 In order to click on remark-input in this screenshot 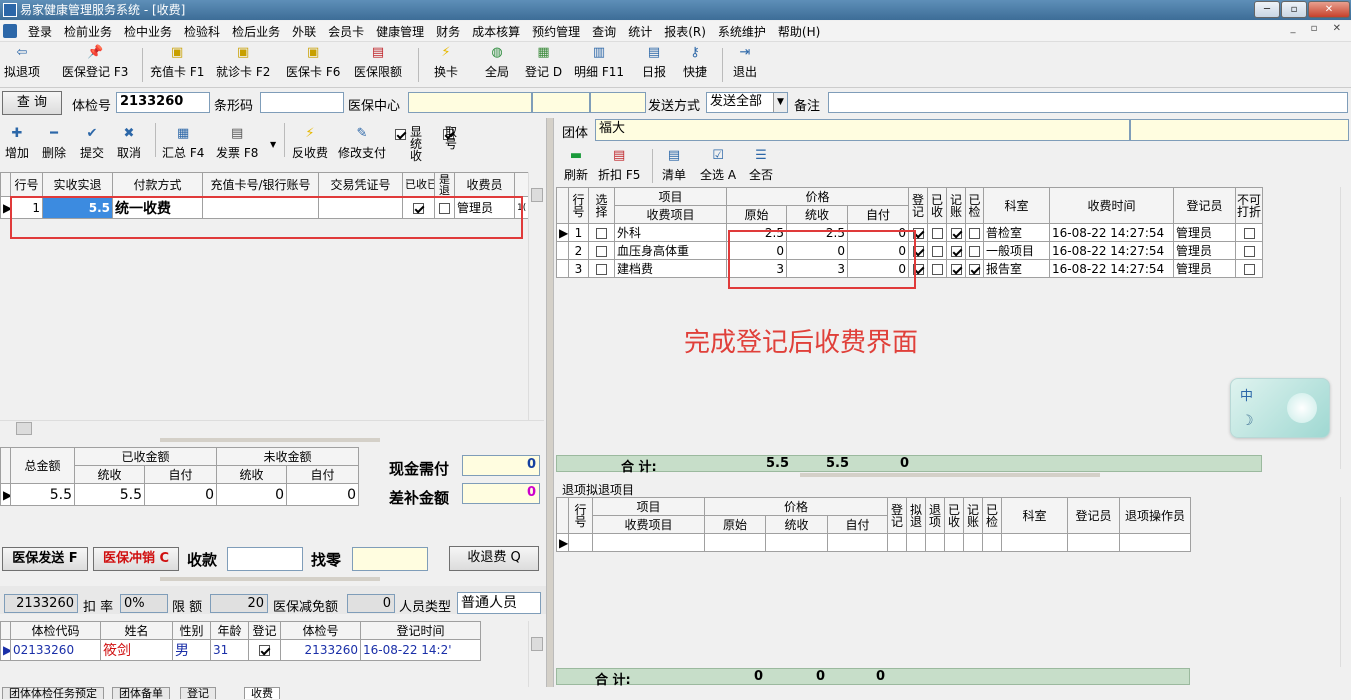, I will do `click(1088, 102)`.